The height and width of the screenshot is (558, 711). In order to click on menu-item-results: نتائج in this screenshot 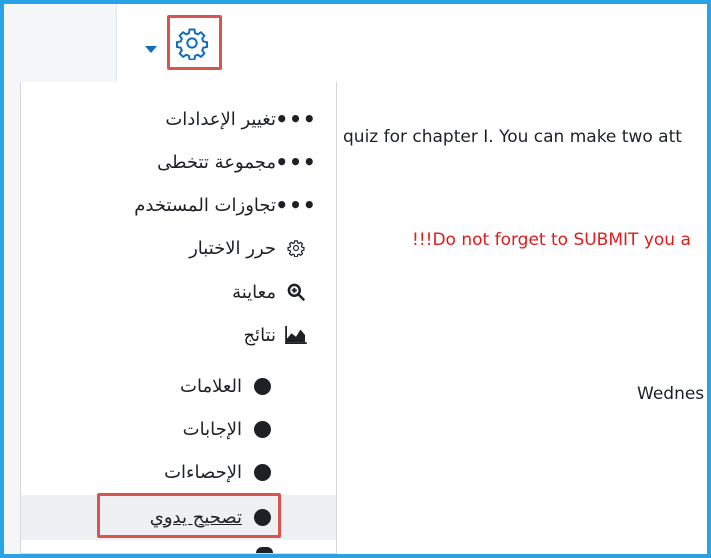, I will do `click(275, 335)`.